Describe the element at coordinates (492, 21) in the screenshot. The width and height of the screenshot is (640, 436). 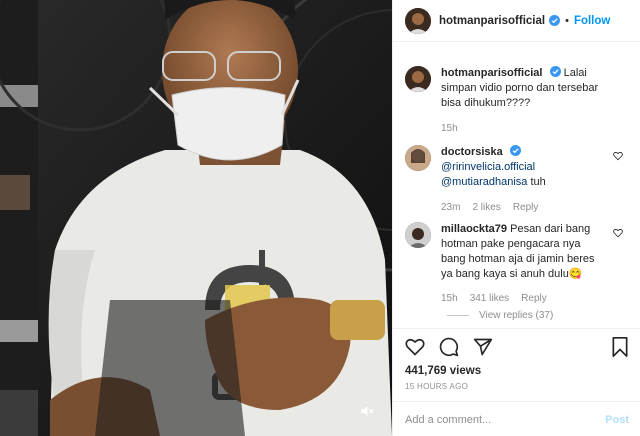
I see `header-username: hotmanparisofficial` at that location.